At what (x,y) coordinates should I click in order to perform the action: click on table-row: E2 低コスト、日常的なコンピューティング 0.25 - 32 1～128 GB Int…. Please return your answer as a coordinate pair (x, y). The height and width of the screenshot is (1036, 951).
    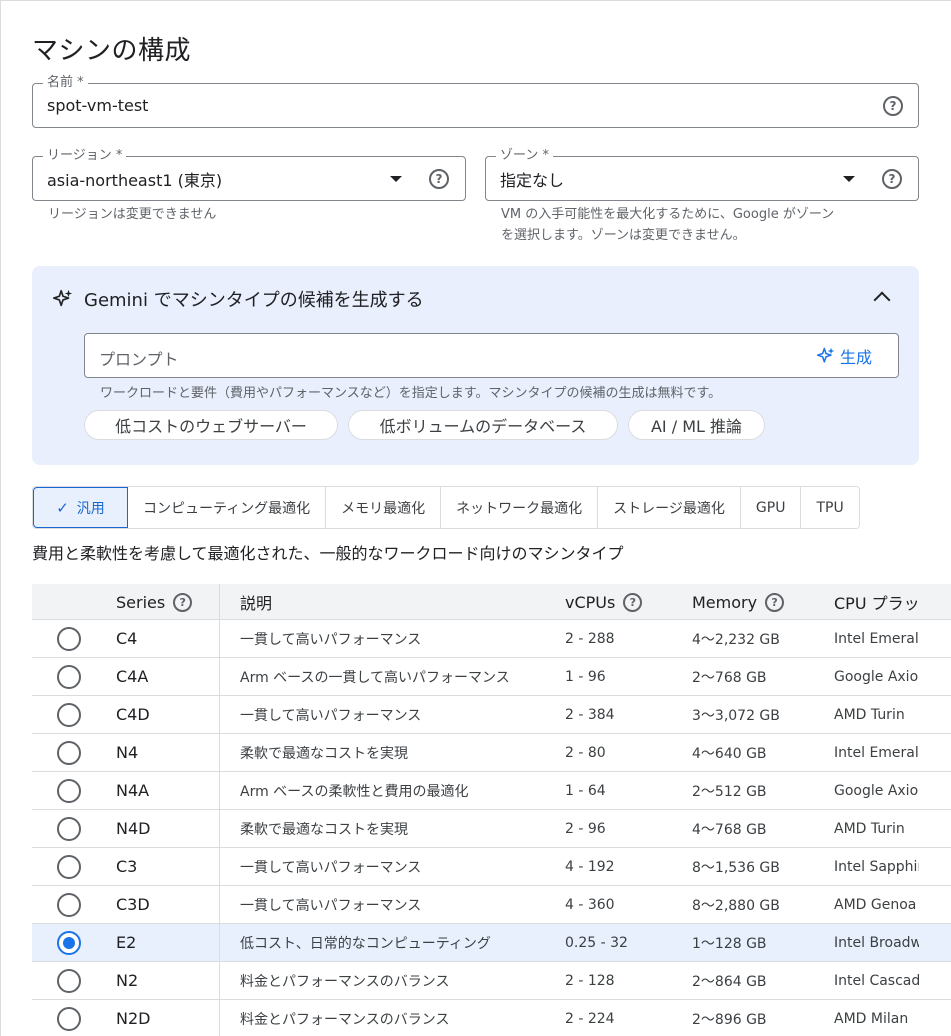
    Looking at the image, I should click on (491, 943).